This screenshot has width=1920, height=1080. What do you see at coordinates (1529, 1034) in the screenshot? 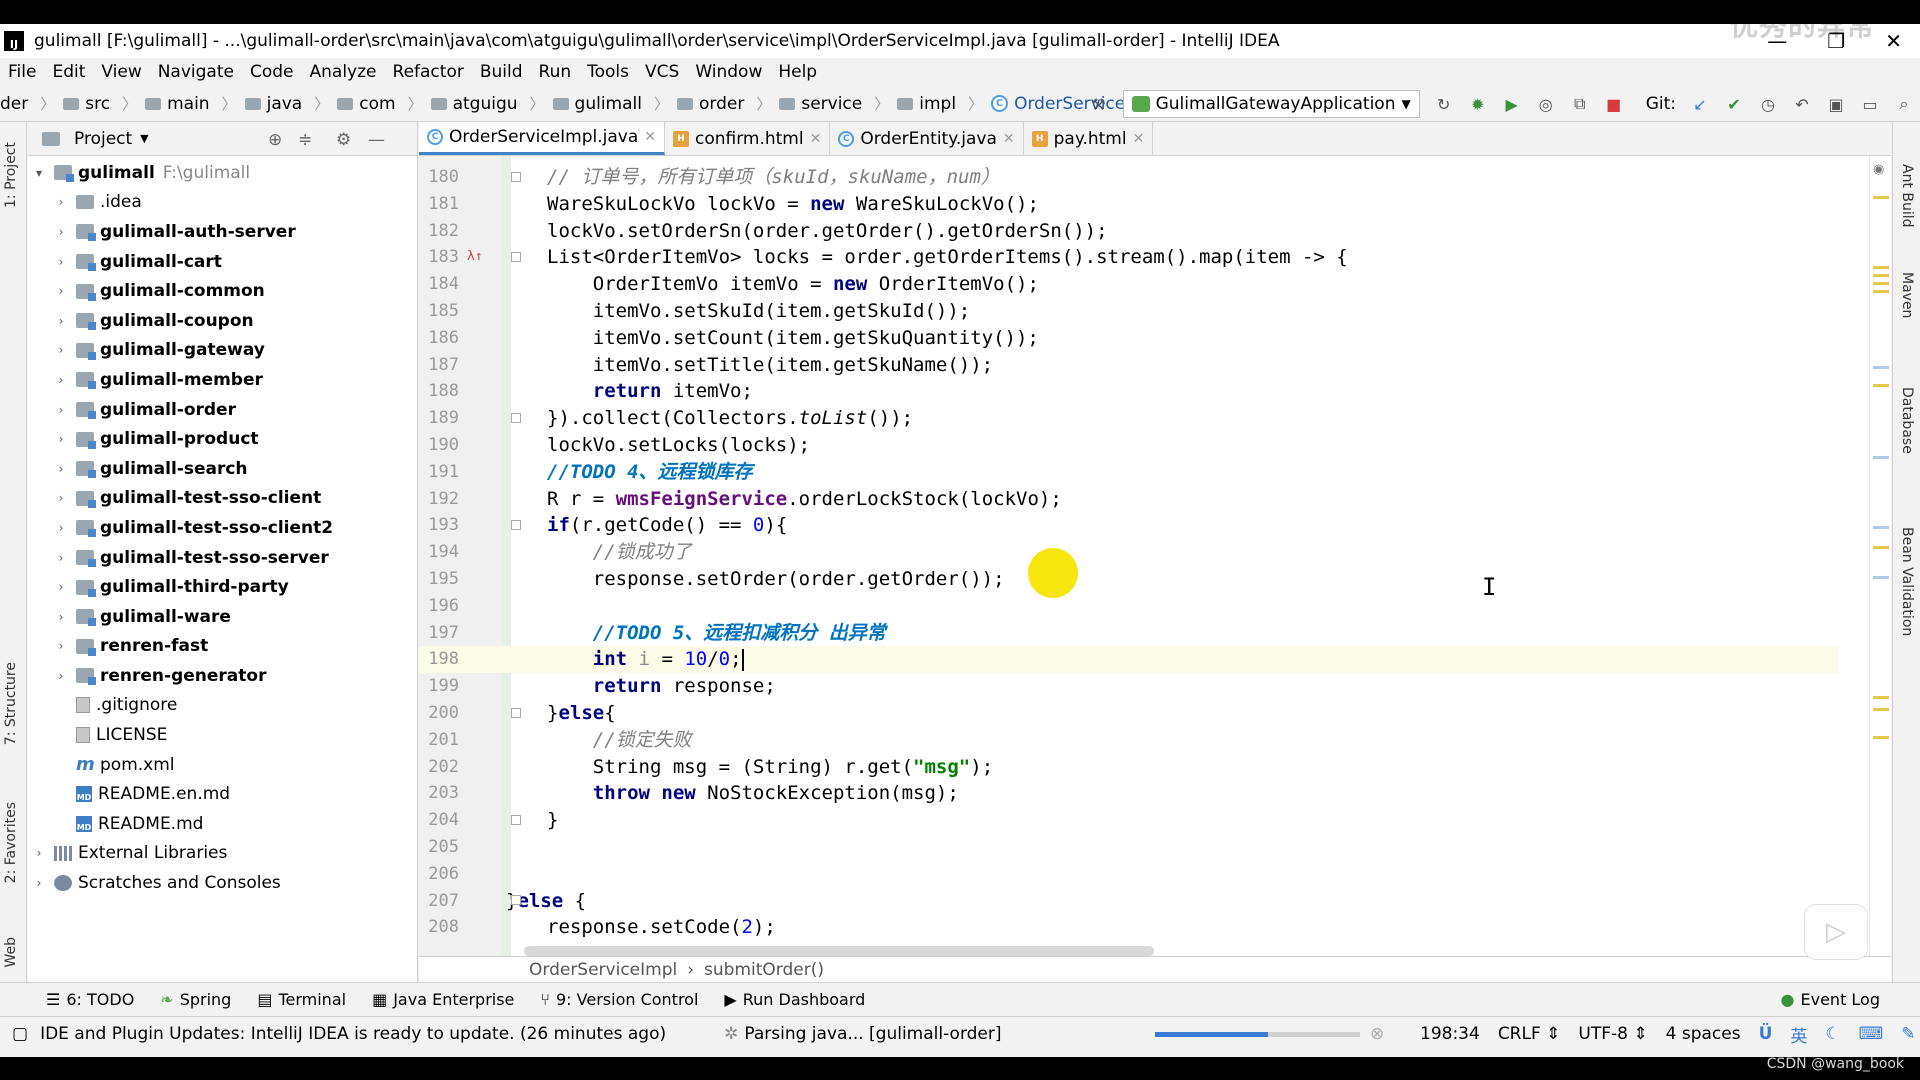
I see `line-separator-widget: CRLF ⇕` at bounding box center [1529, 1034].